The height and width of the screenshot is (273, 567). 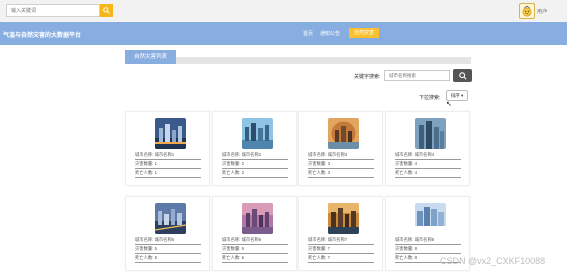 What do you see at coordinates (428, 165) in the screenshot?
I see `card-disaster-count: 灾害数量: 4` at bounding box center [428, 165].